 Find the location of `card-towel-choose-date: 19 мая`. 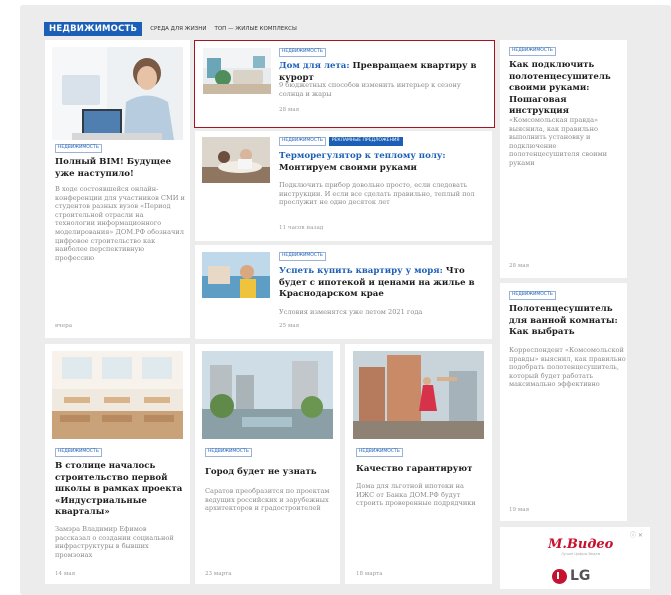

card-towel-choose-date: 19 мая is located at coordinates (519, 510).